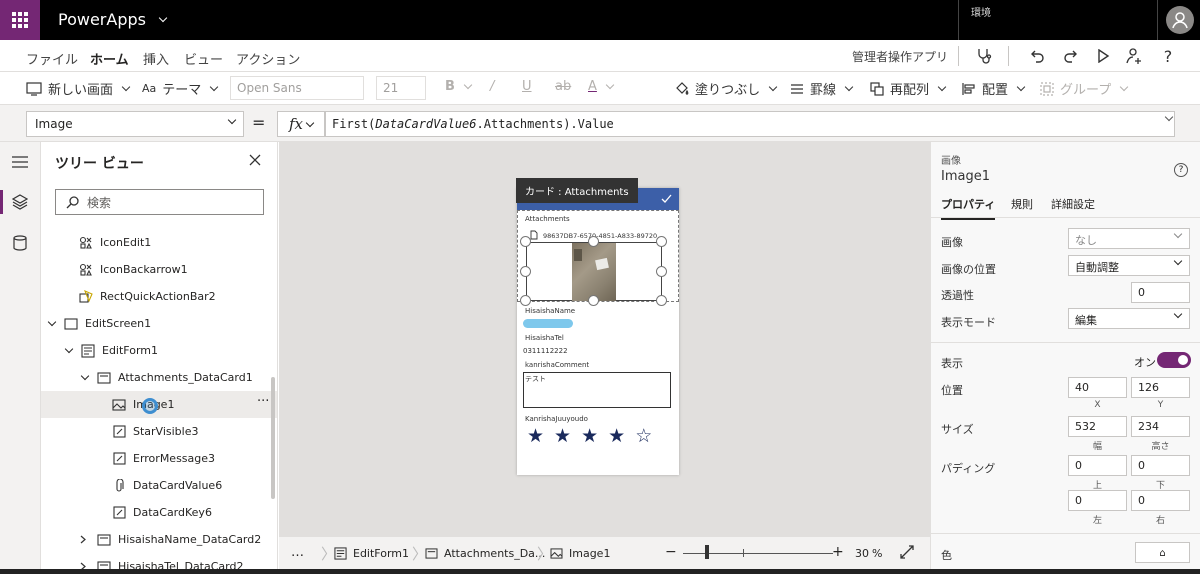 The image size is (1200, 574). I want to click on bold-icon: B, so click(459, 86).